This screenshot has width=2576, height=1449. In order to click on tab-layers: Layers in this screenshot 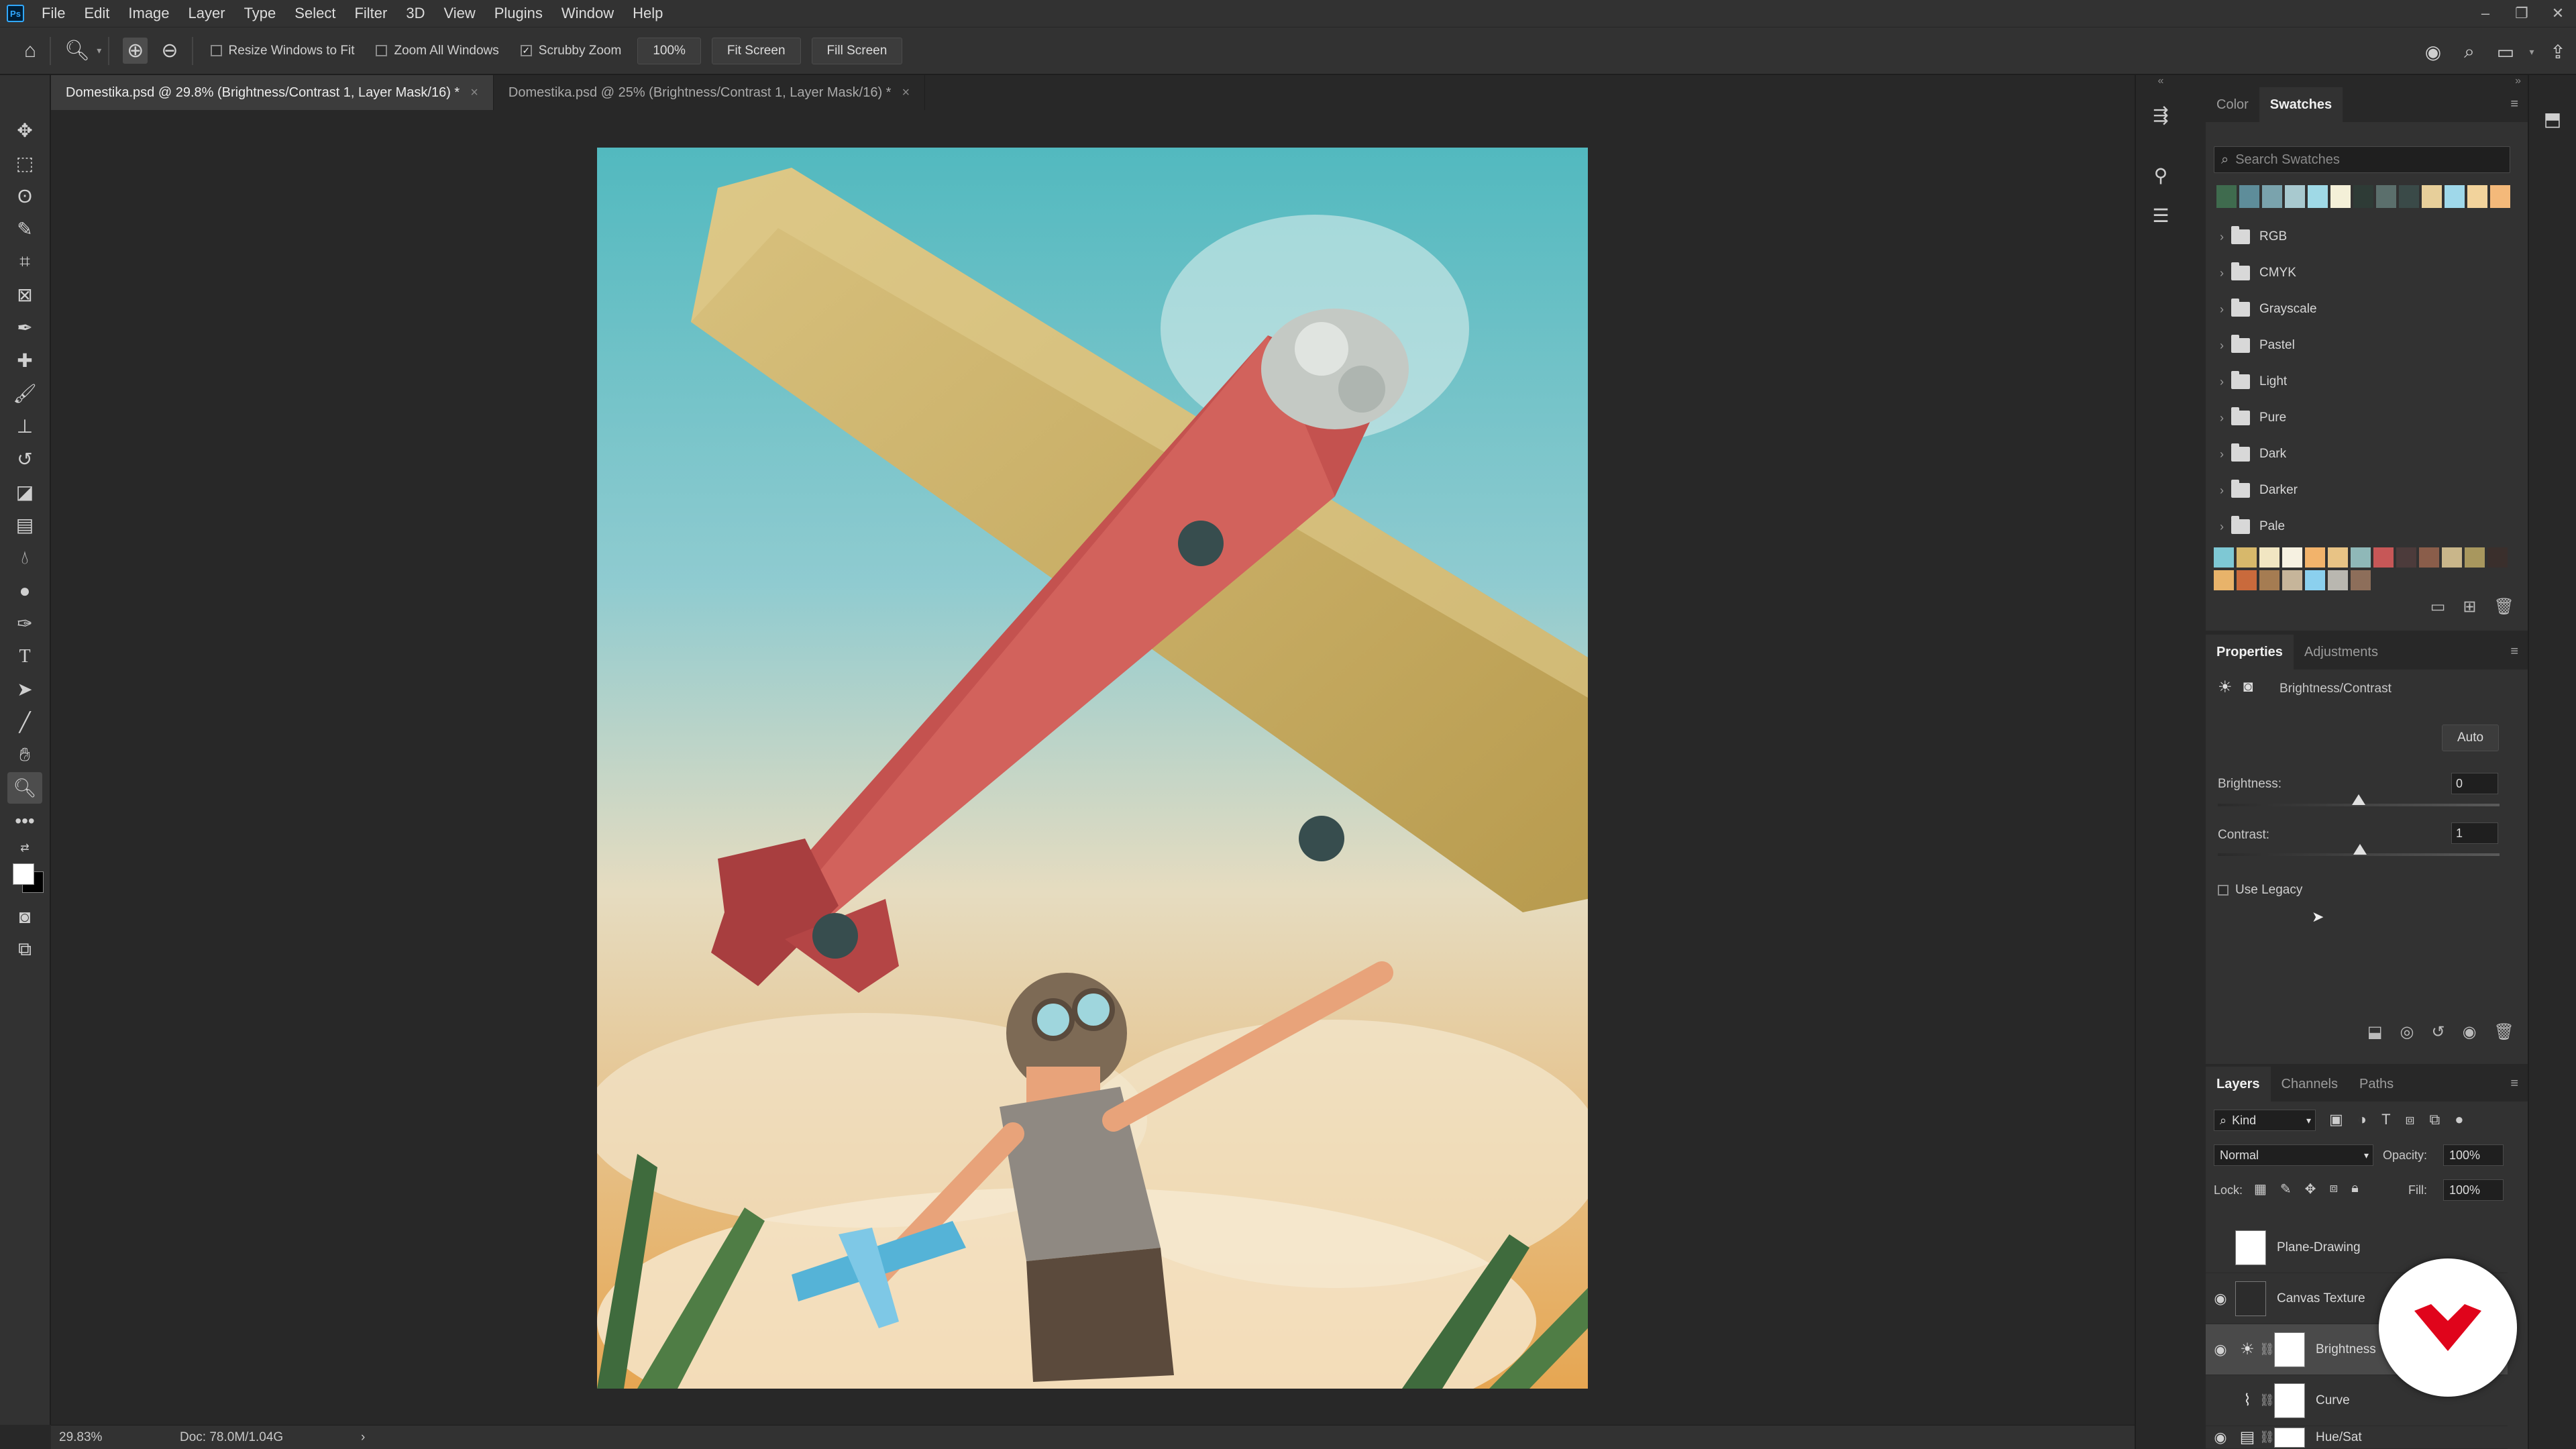, I will do `click(2238, 1084)`.